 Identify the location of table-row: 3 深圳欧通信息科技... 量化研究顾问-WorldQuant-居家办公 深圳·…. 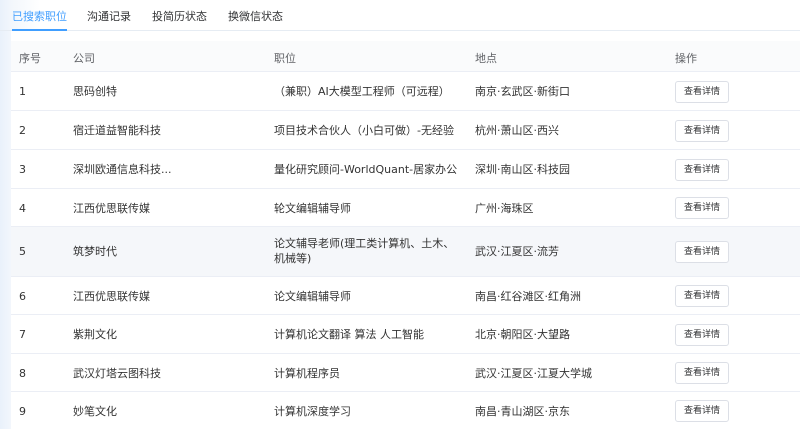
(405, 169).